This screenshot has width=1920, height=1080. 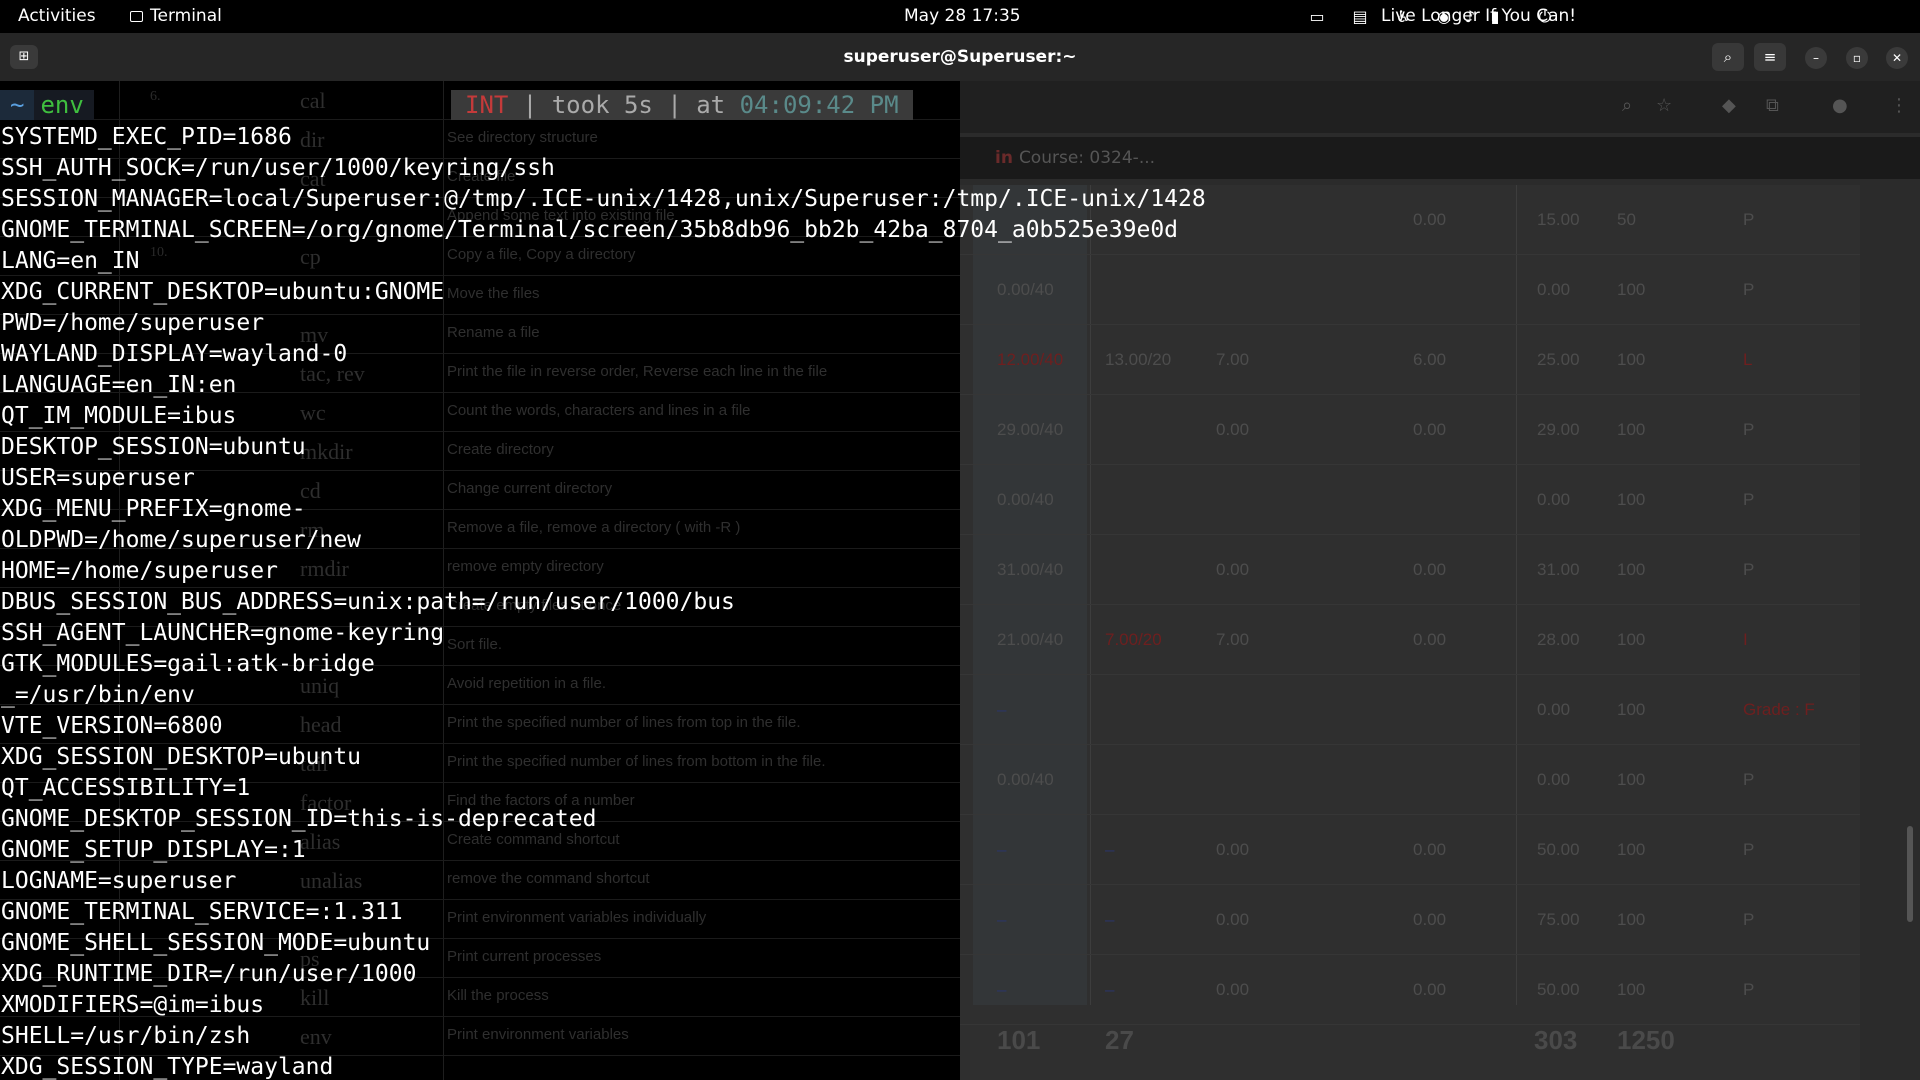 I want to click on scrollbar-thumb, so click(x=1910, y=874).